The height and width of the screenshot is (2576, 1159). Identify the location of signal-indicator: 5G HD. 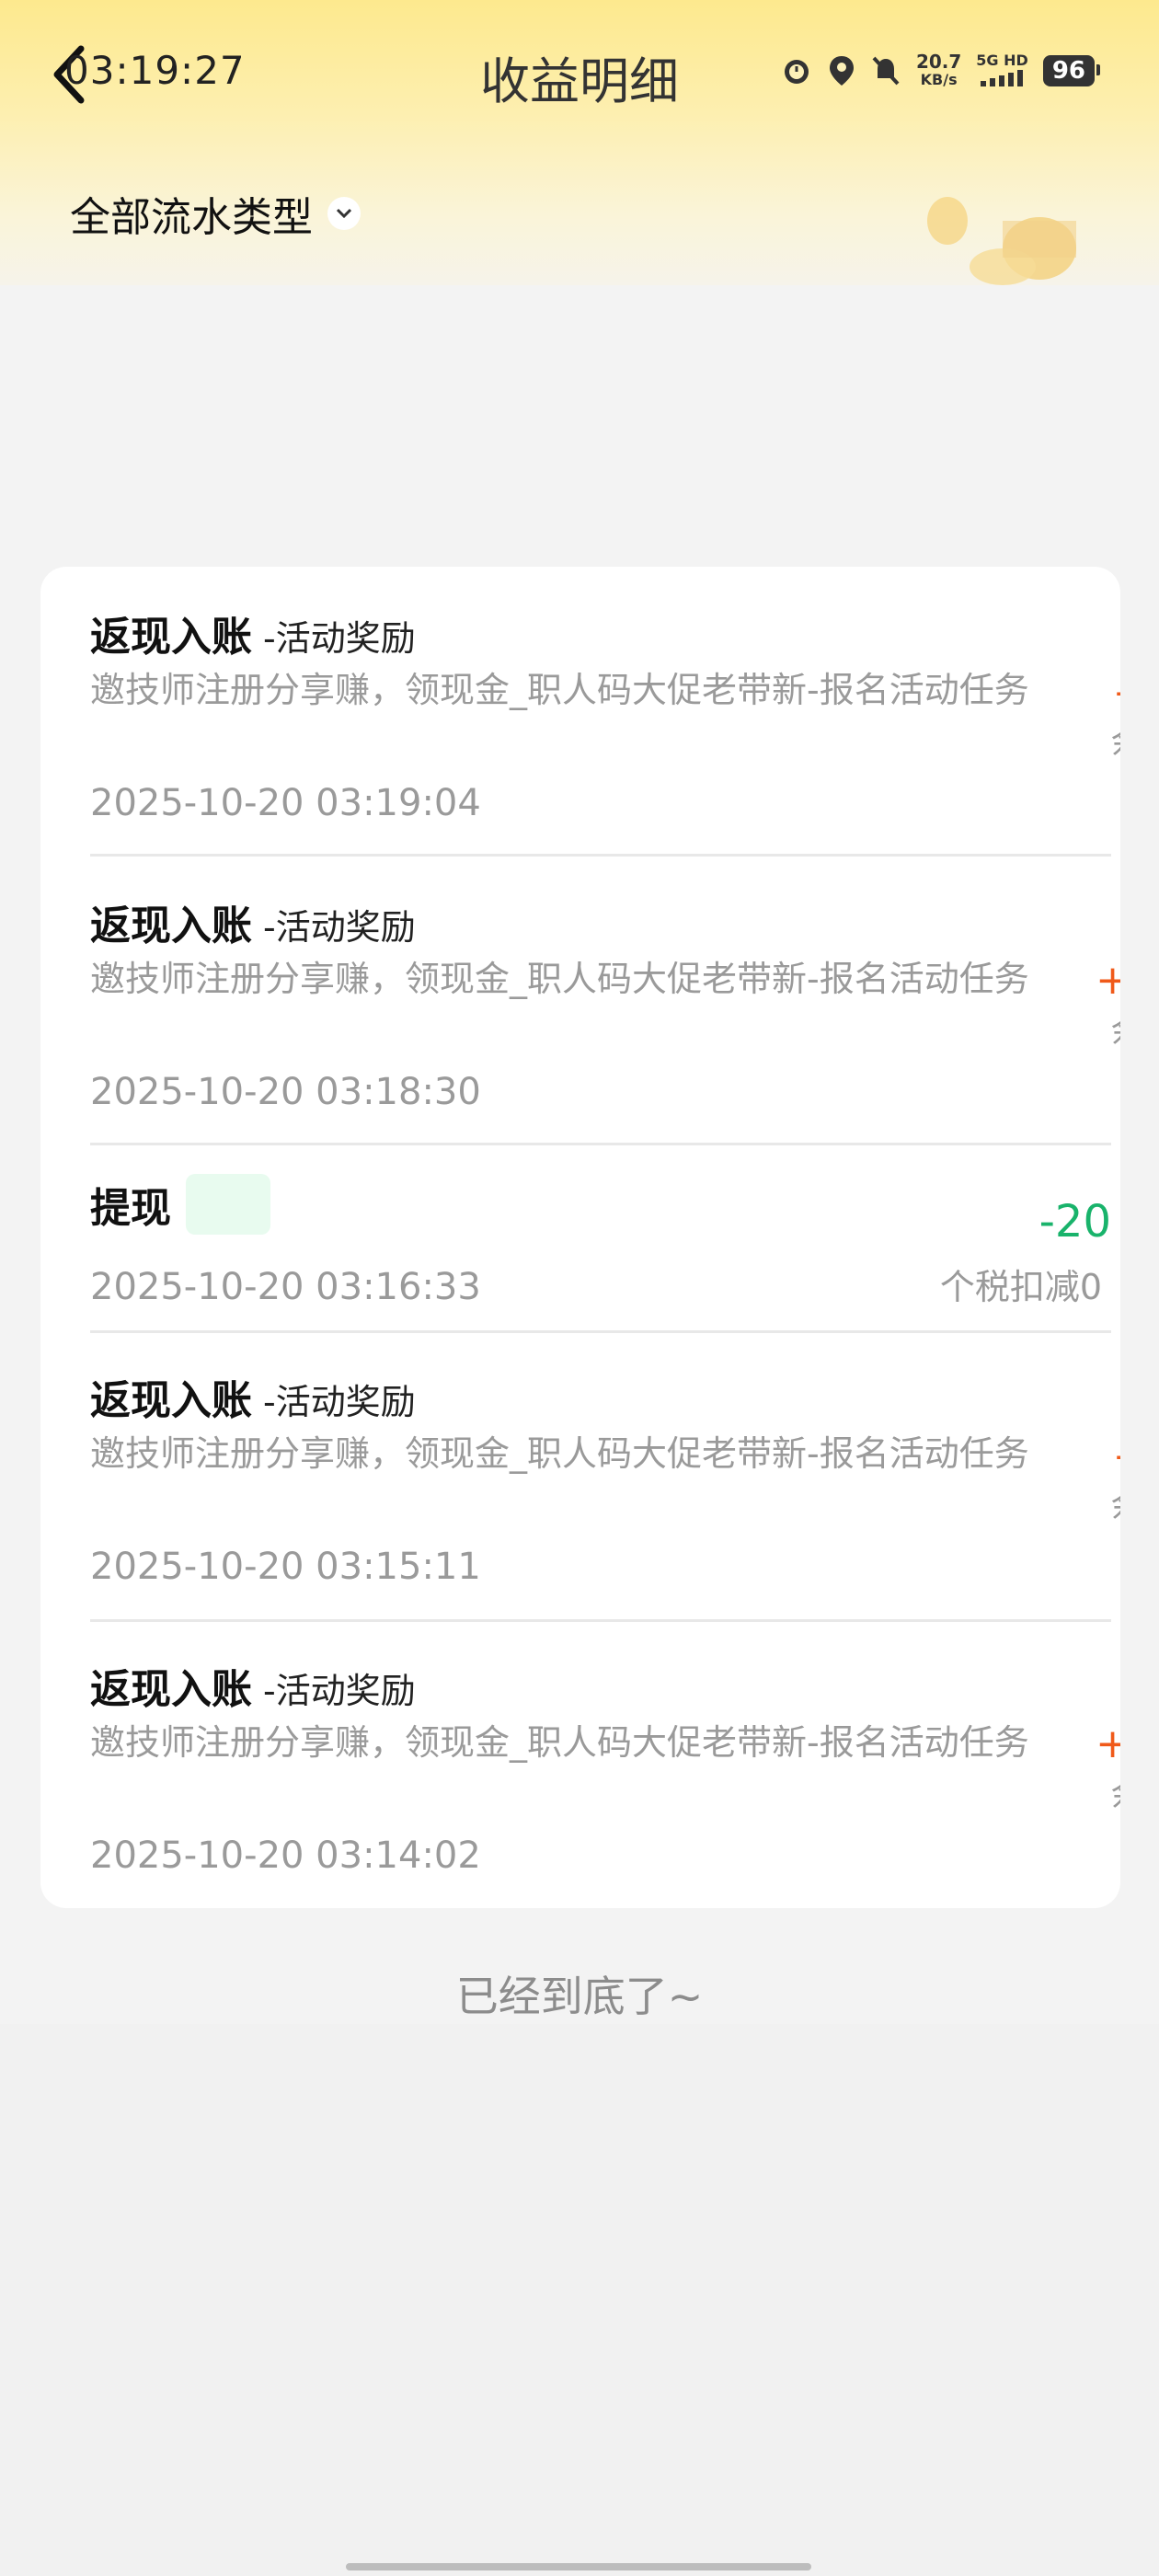
(1002, 70).